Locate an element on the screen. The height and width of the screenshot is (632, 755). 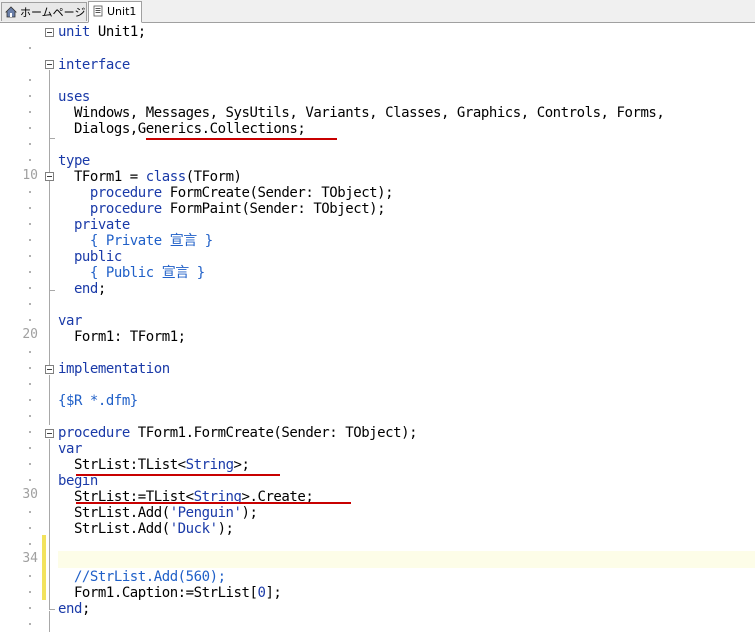
code-line: StrList.Add('Duck'); is located at coordinates (146, 529).